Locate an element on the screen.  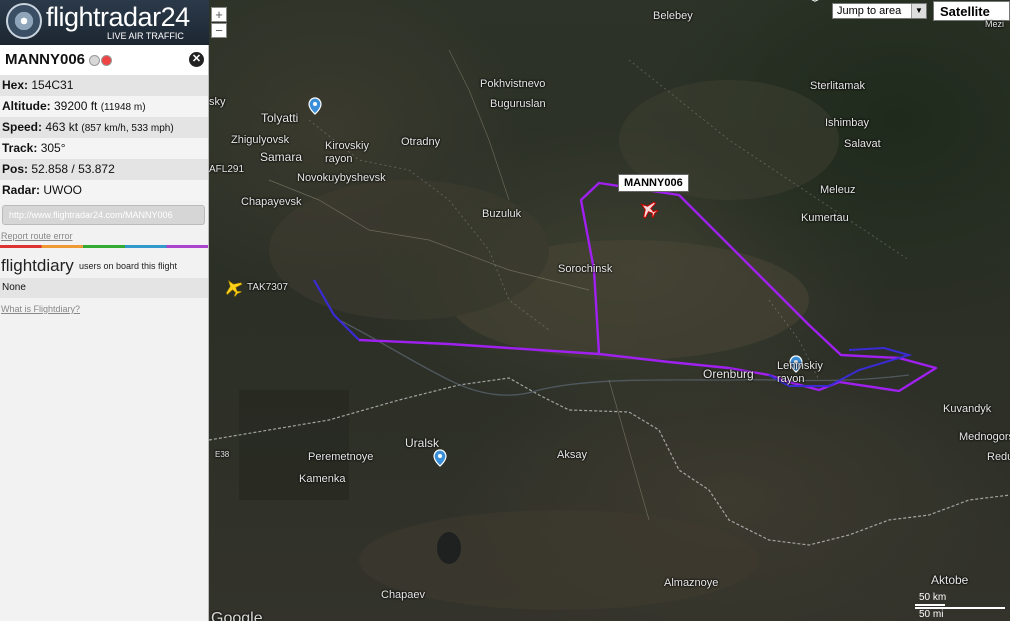
altitude-value: 39200 ft is located at coordinates (76, 106).